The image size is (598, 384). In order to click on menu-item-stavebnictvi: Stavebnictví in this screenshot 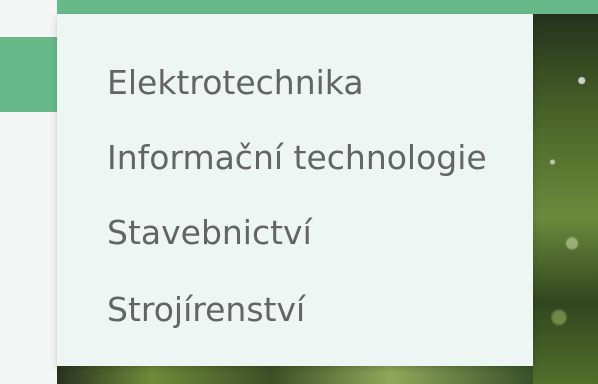, I will do `click(209, 232)`.